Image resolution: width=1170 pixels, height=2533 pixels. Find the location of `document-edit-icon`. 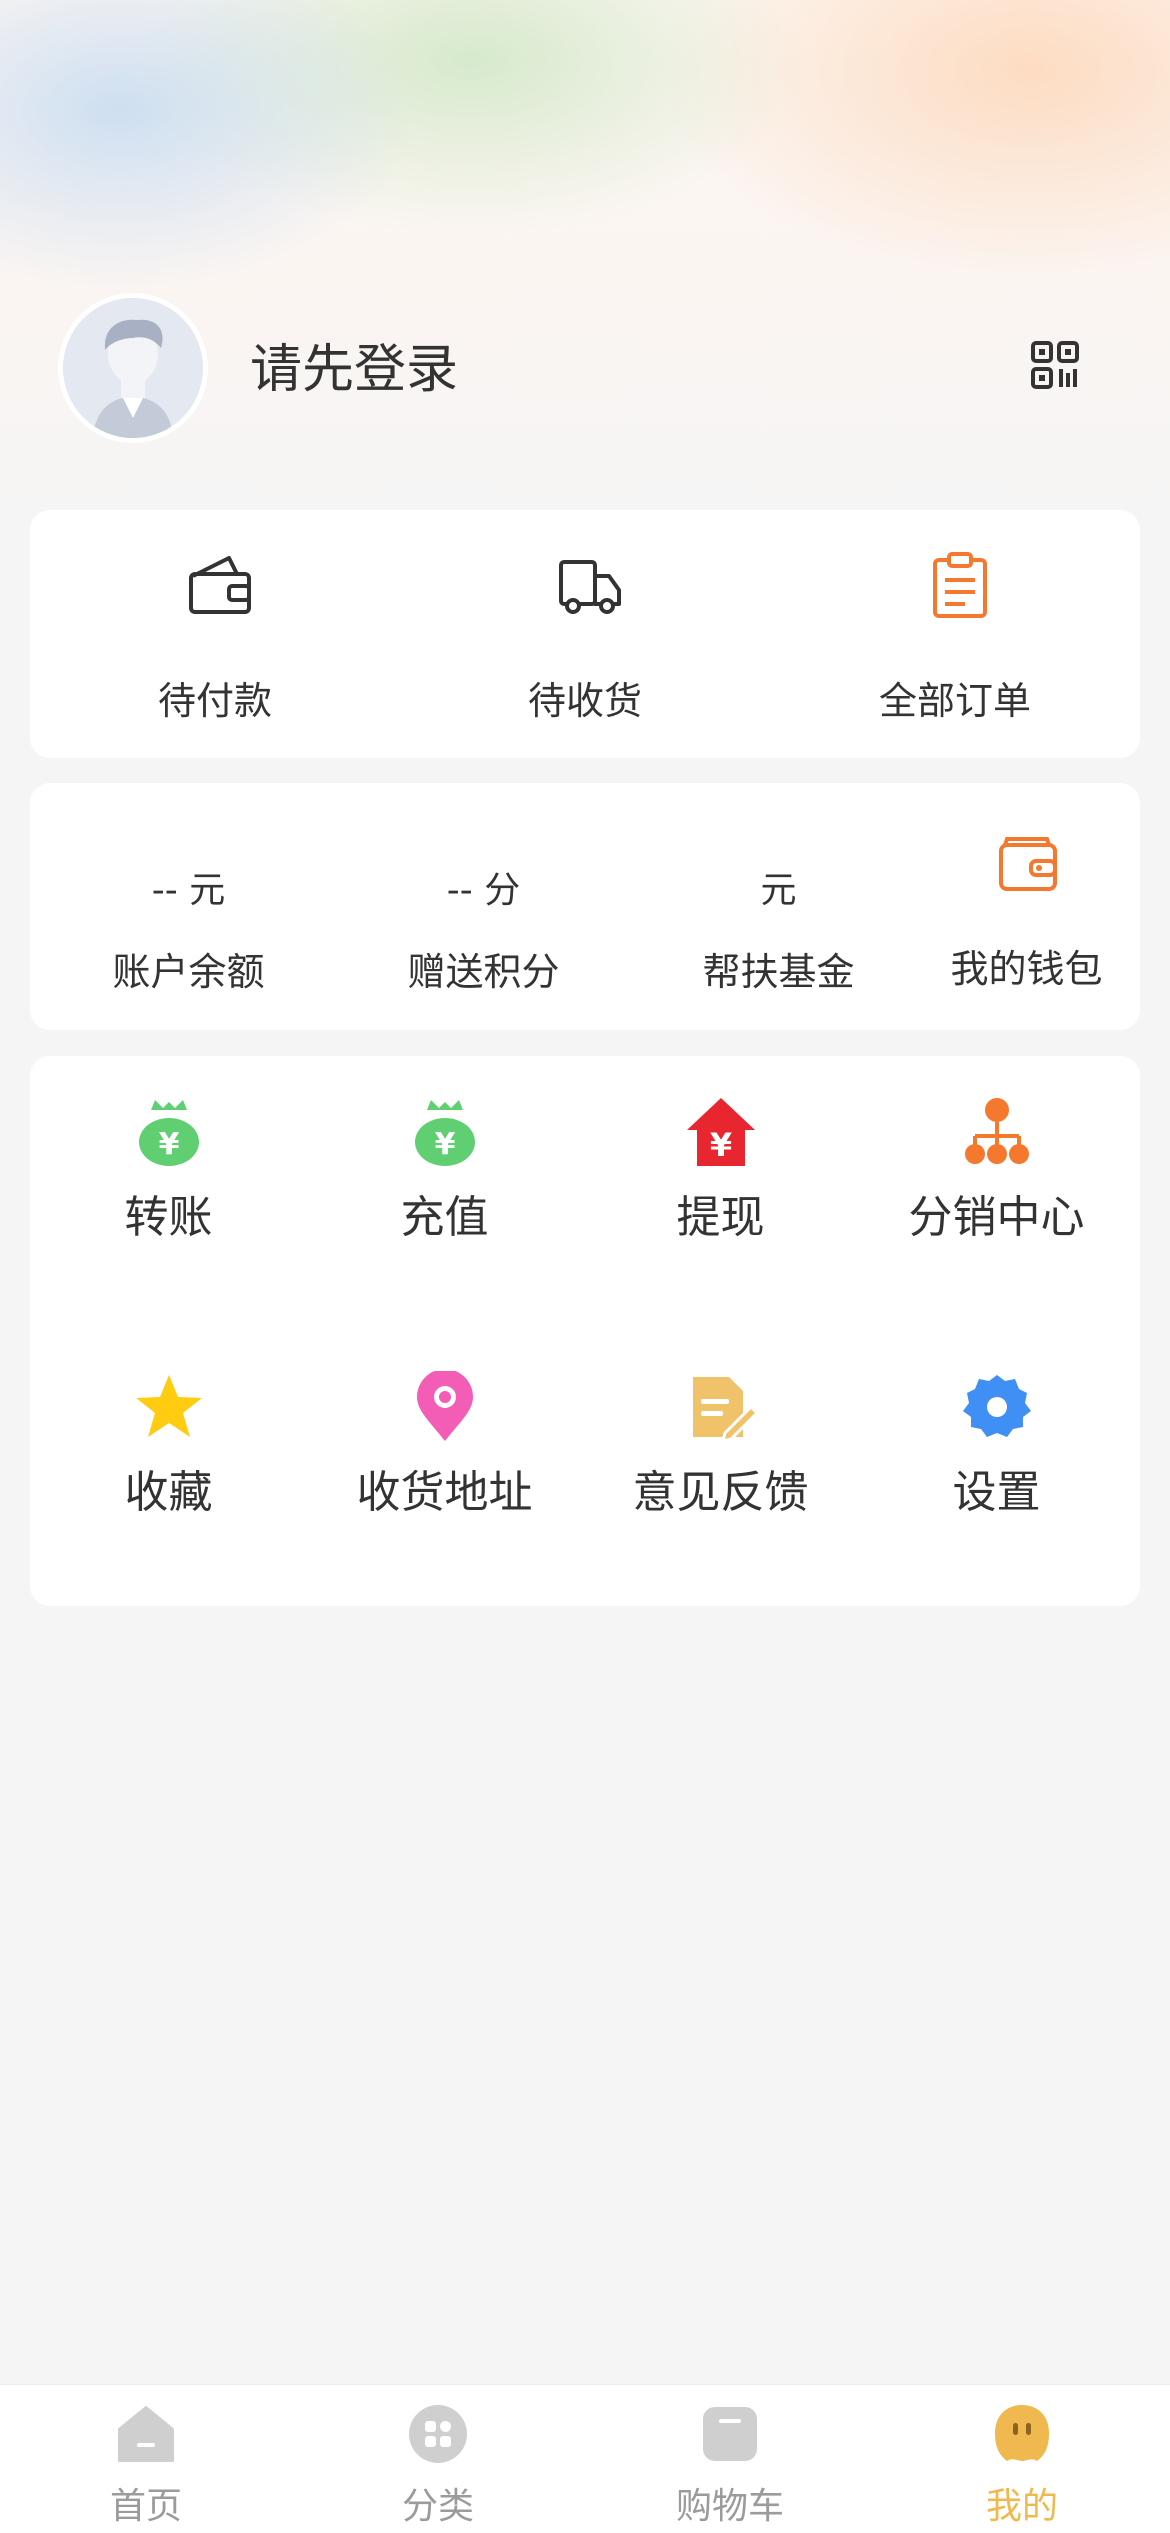

document-edit-icon is located at coordinates (725, 1410).